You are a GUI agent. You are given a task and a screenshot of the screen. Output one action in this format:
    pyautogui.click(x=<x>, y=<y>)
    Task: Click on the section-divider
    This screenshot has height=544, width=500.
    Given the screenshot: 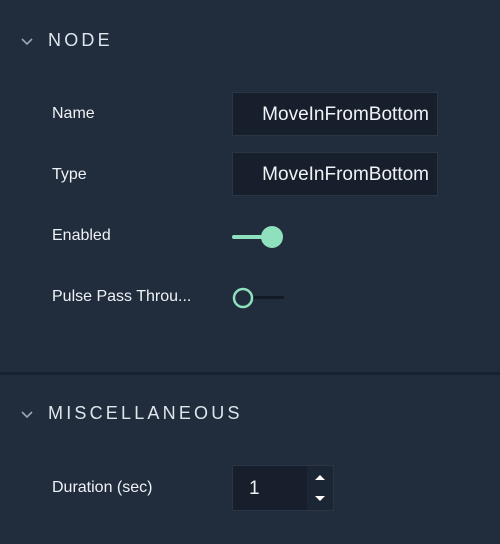 What is the action you would take?
    pyautogui.click(x=250, y=373)
    